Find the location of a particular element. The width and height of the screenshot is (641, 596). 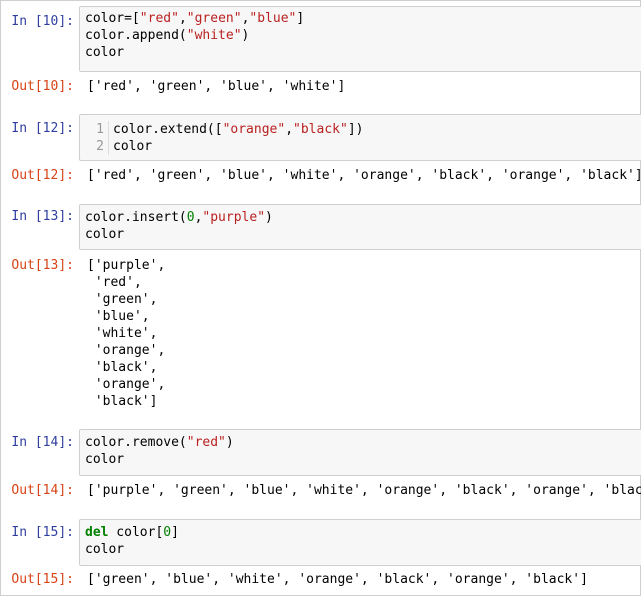

code-token: color.insert( is located at coordinates (136, 217).